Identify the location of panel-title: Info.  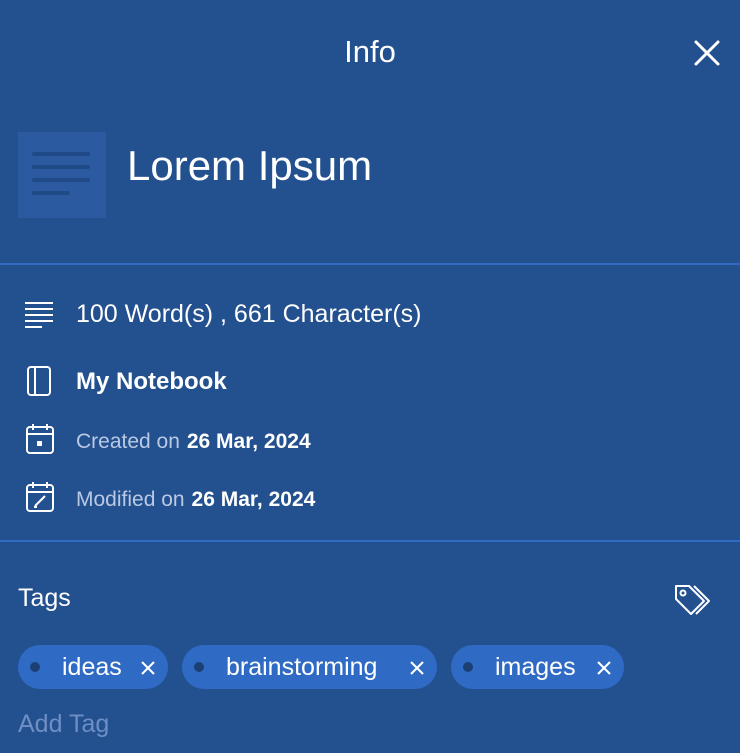
(370, 51).